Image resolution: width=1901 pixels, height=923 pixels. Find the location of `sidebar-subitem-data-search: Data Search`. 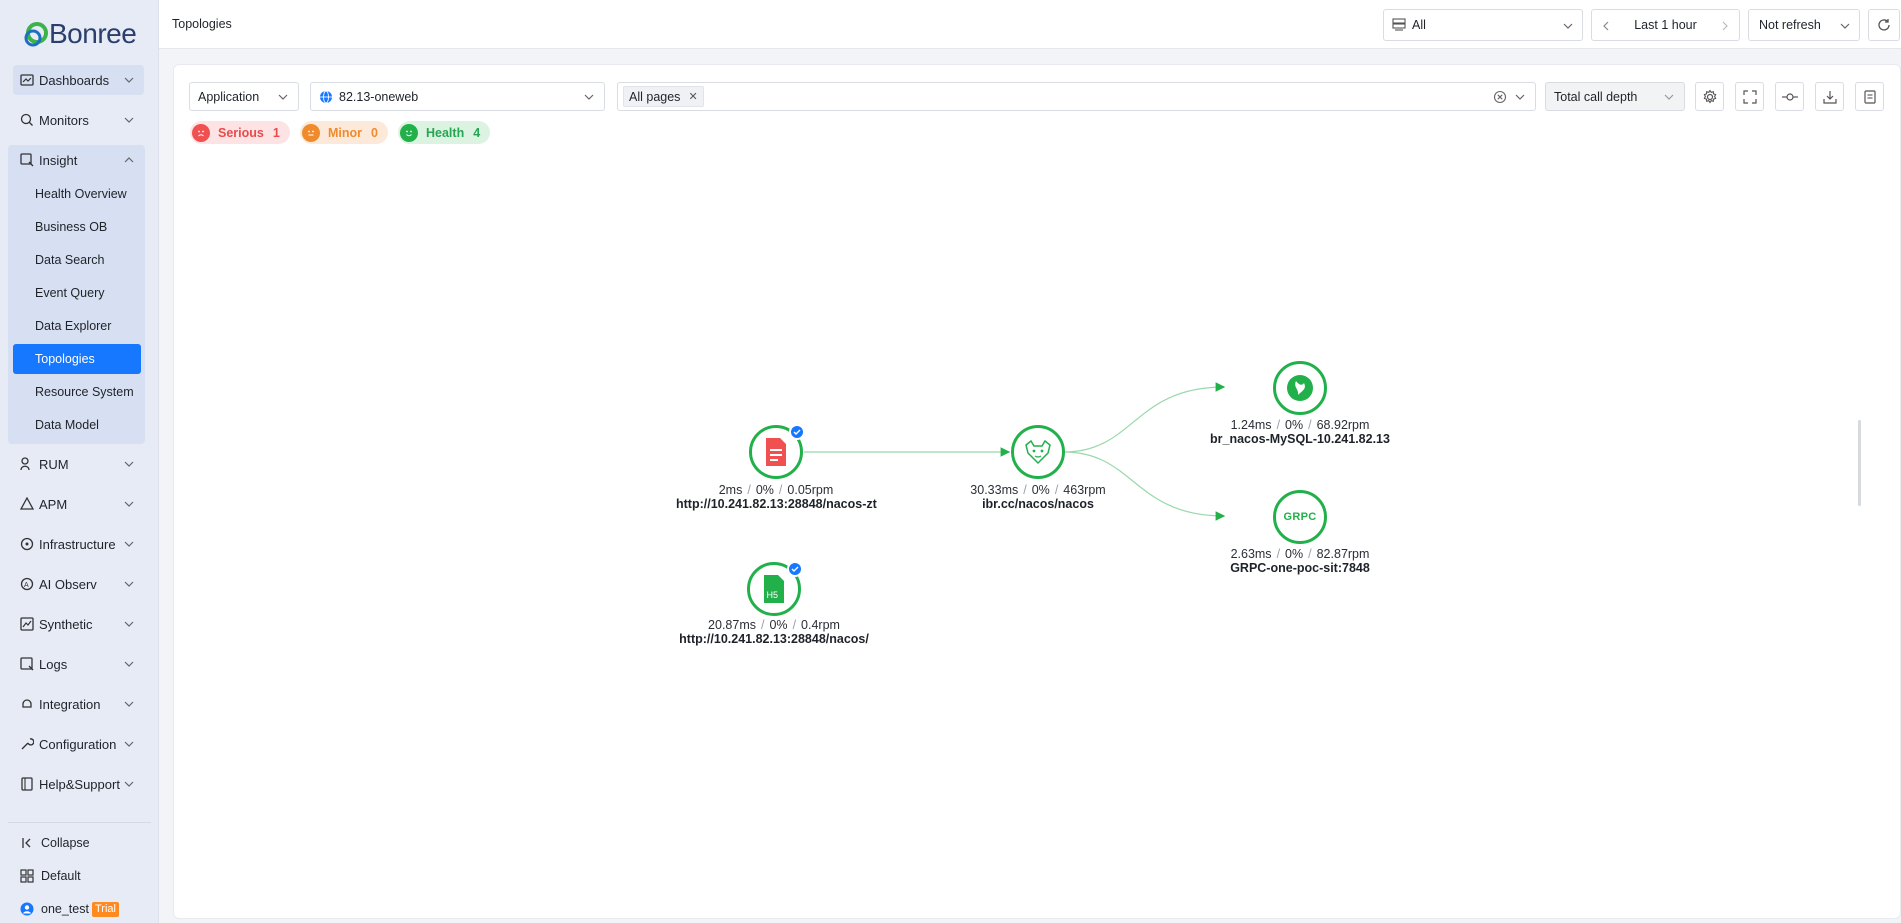

sidebar-subitem-data-search: Data Search is located at coordinates (77, 260).